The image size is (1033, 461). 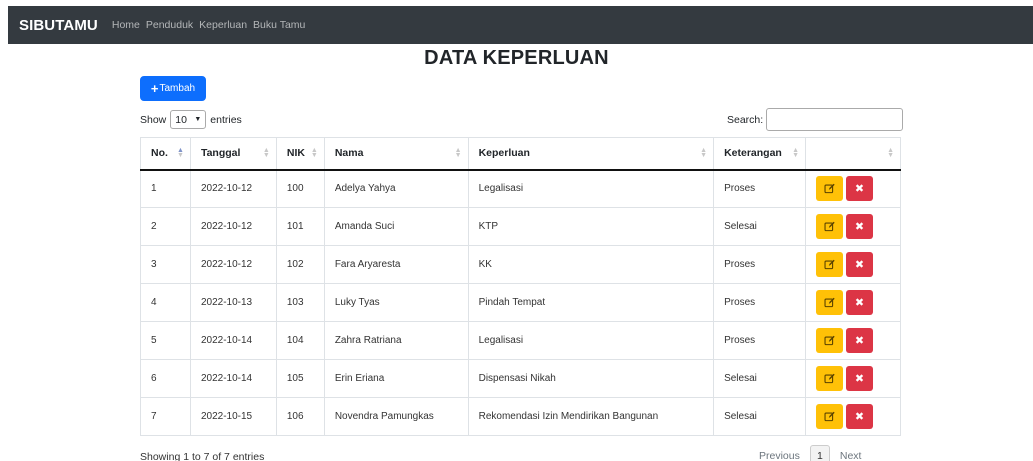 What do you see at coordinates (396, 226) in the screenshot?
I see `cell-nama: Amanda Suci` at bounding box center [396, 226].